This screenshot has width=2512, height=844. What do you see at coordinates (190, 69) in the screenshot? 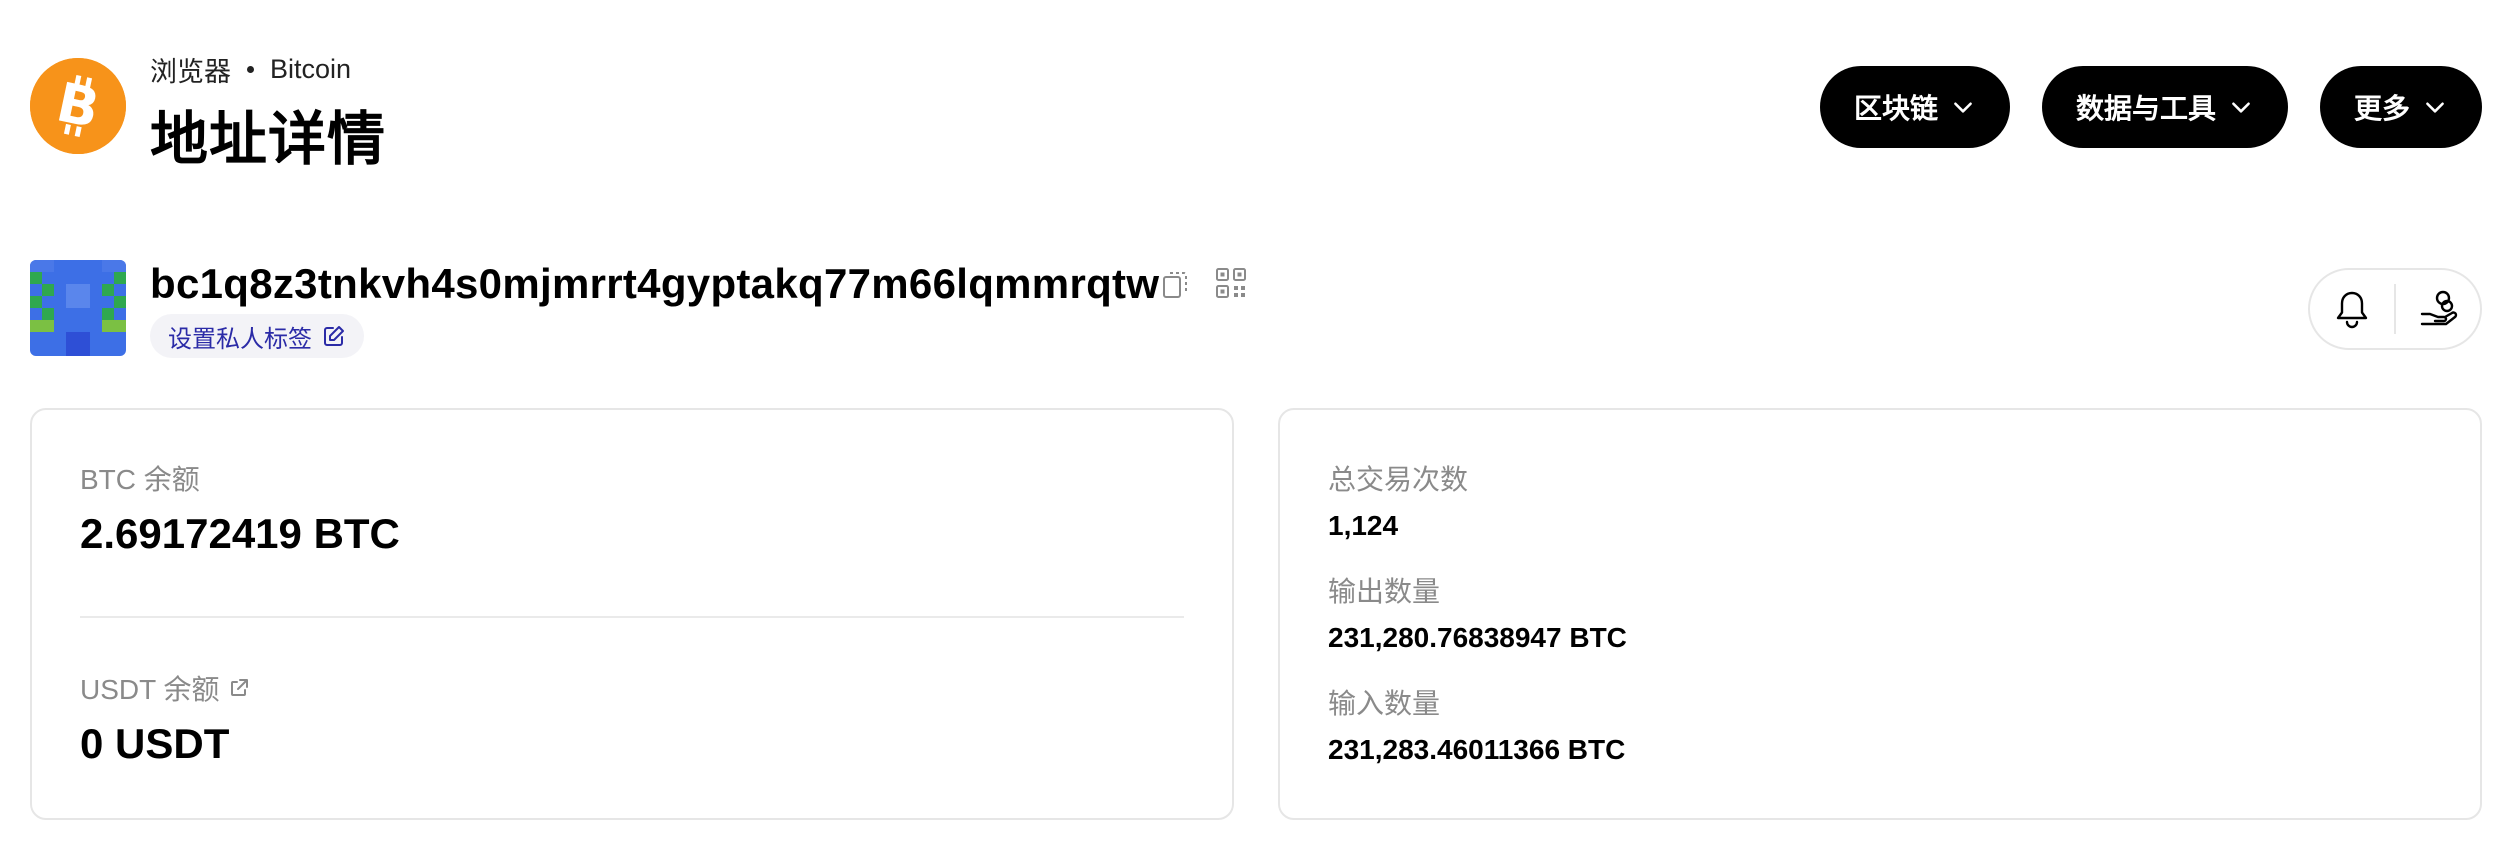
I see `breadcrumb-explorer: 浏览器` at bounding box center [190, 69].